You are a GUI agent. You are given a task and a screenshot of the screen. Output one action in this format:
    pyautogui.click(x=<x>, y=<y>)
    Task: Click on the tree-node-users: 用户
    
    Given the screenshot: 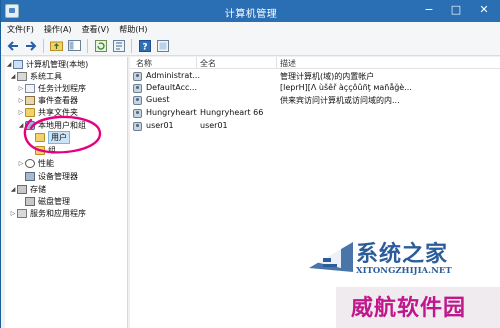 What is the action you would take?
    pyautogui.click(x=48, y=137)
    